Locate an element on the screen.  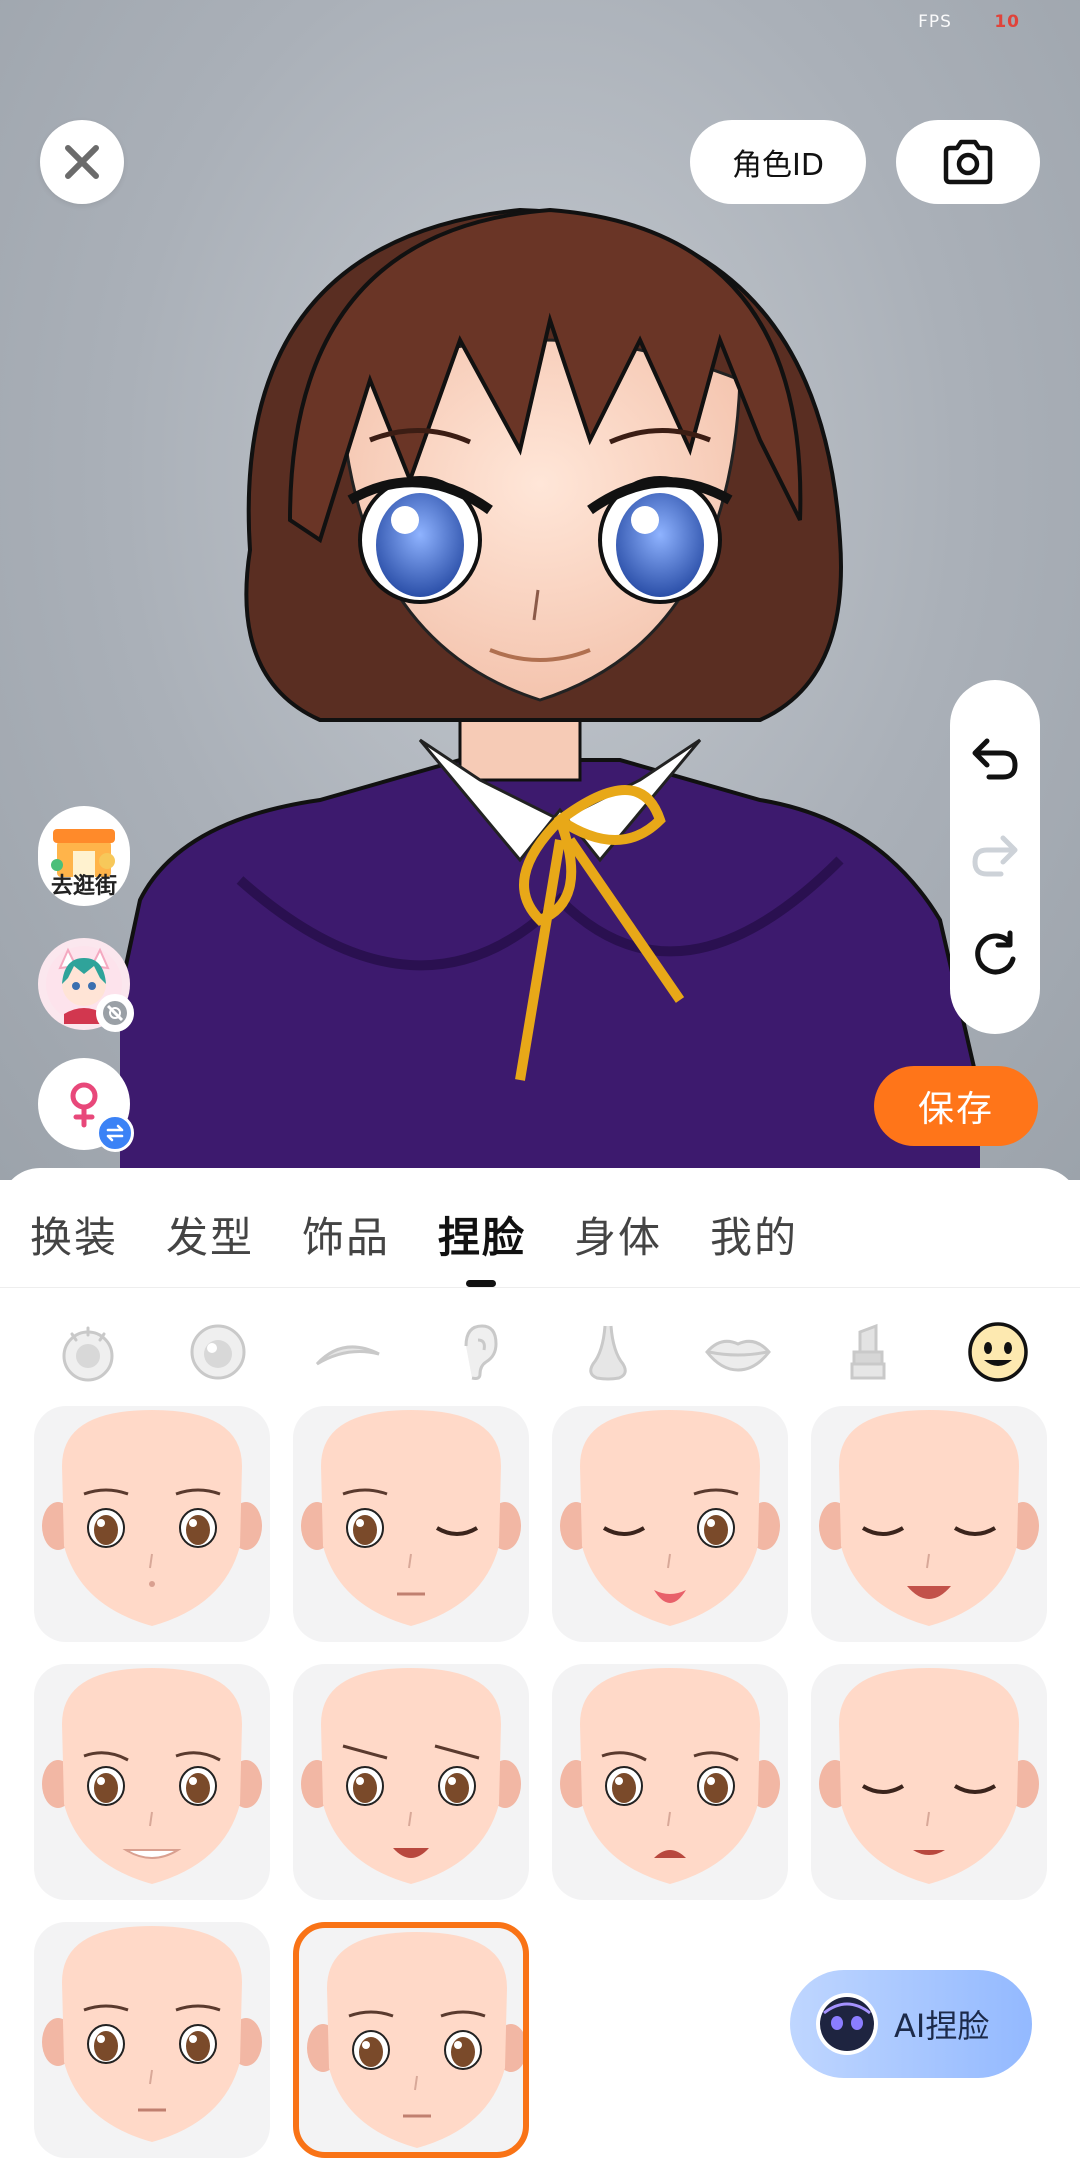
ear-icon is located at coordinates (481, 1352).